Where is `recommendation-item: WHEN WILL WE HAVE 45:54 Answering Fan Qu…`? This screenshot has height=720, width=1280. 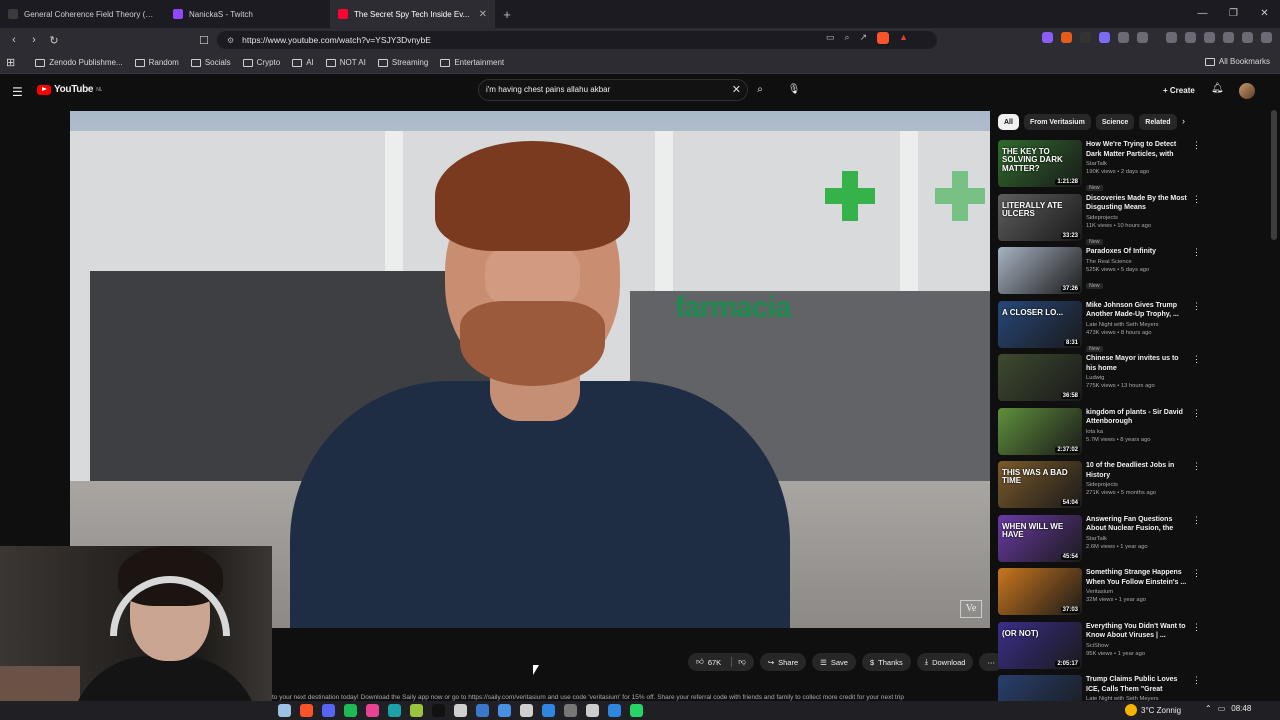
recommendation-item: WHEN WILL WE HAVE 45:54 Answering Fan Qu… is located at coordinates (1102, 541).